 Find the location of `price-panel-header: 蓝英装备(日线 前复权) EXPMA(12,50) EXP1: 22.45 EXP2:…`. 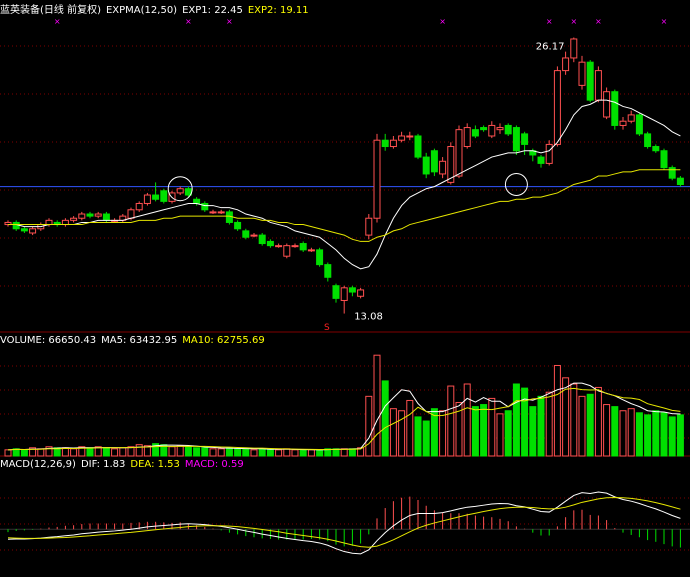

price-panel-header: 蓝英装备(日线 前复权) EXPMA(12,50) EXP1: 22.45 EXP2:… is located at coordinates (157, 11).